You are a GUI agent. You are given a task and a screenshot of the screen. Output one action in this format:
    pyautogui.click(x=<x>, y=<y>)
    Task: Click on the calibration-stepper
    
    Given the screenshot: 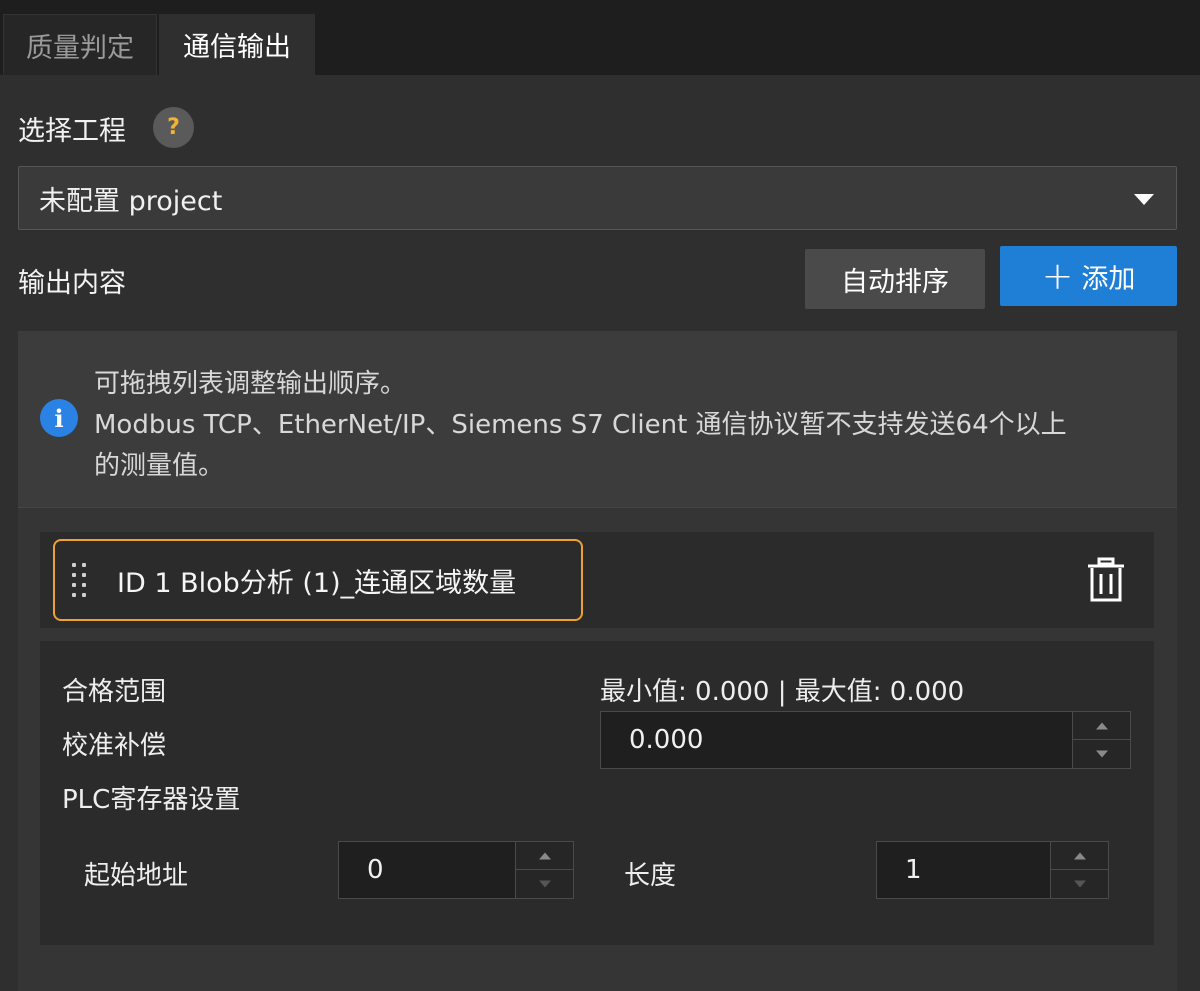 What is the action you would take?
    pyautogui.click(x=1101, y=740)
    